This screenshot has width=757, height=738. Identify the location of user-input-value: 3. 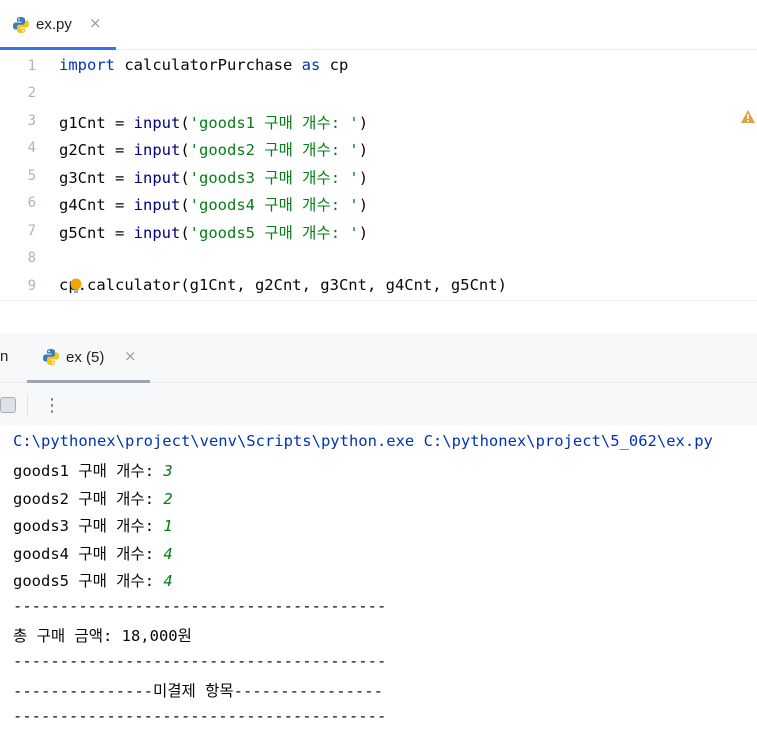
(168, 471).